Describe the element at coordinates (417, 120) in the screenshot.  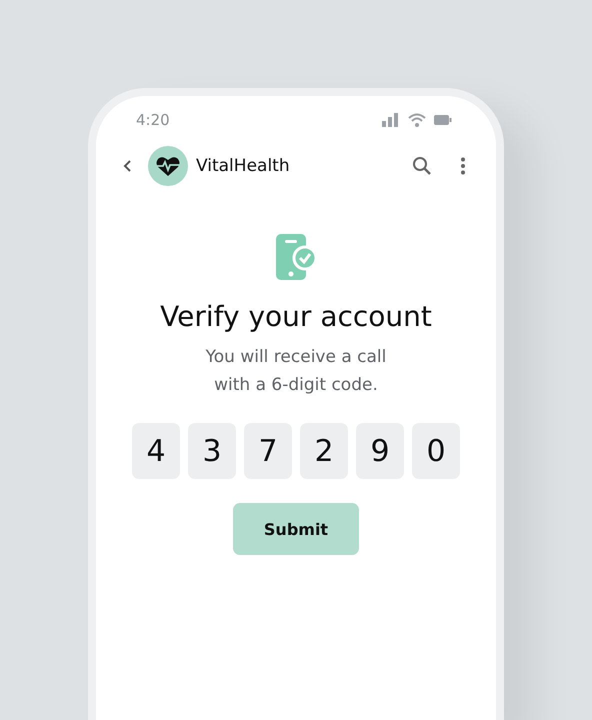
I see `wifi-icon` at that location.